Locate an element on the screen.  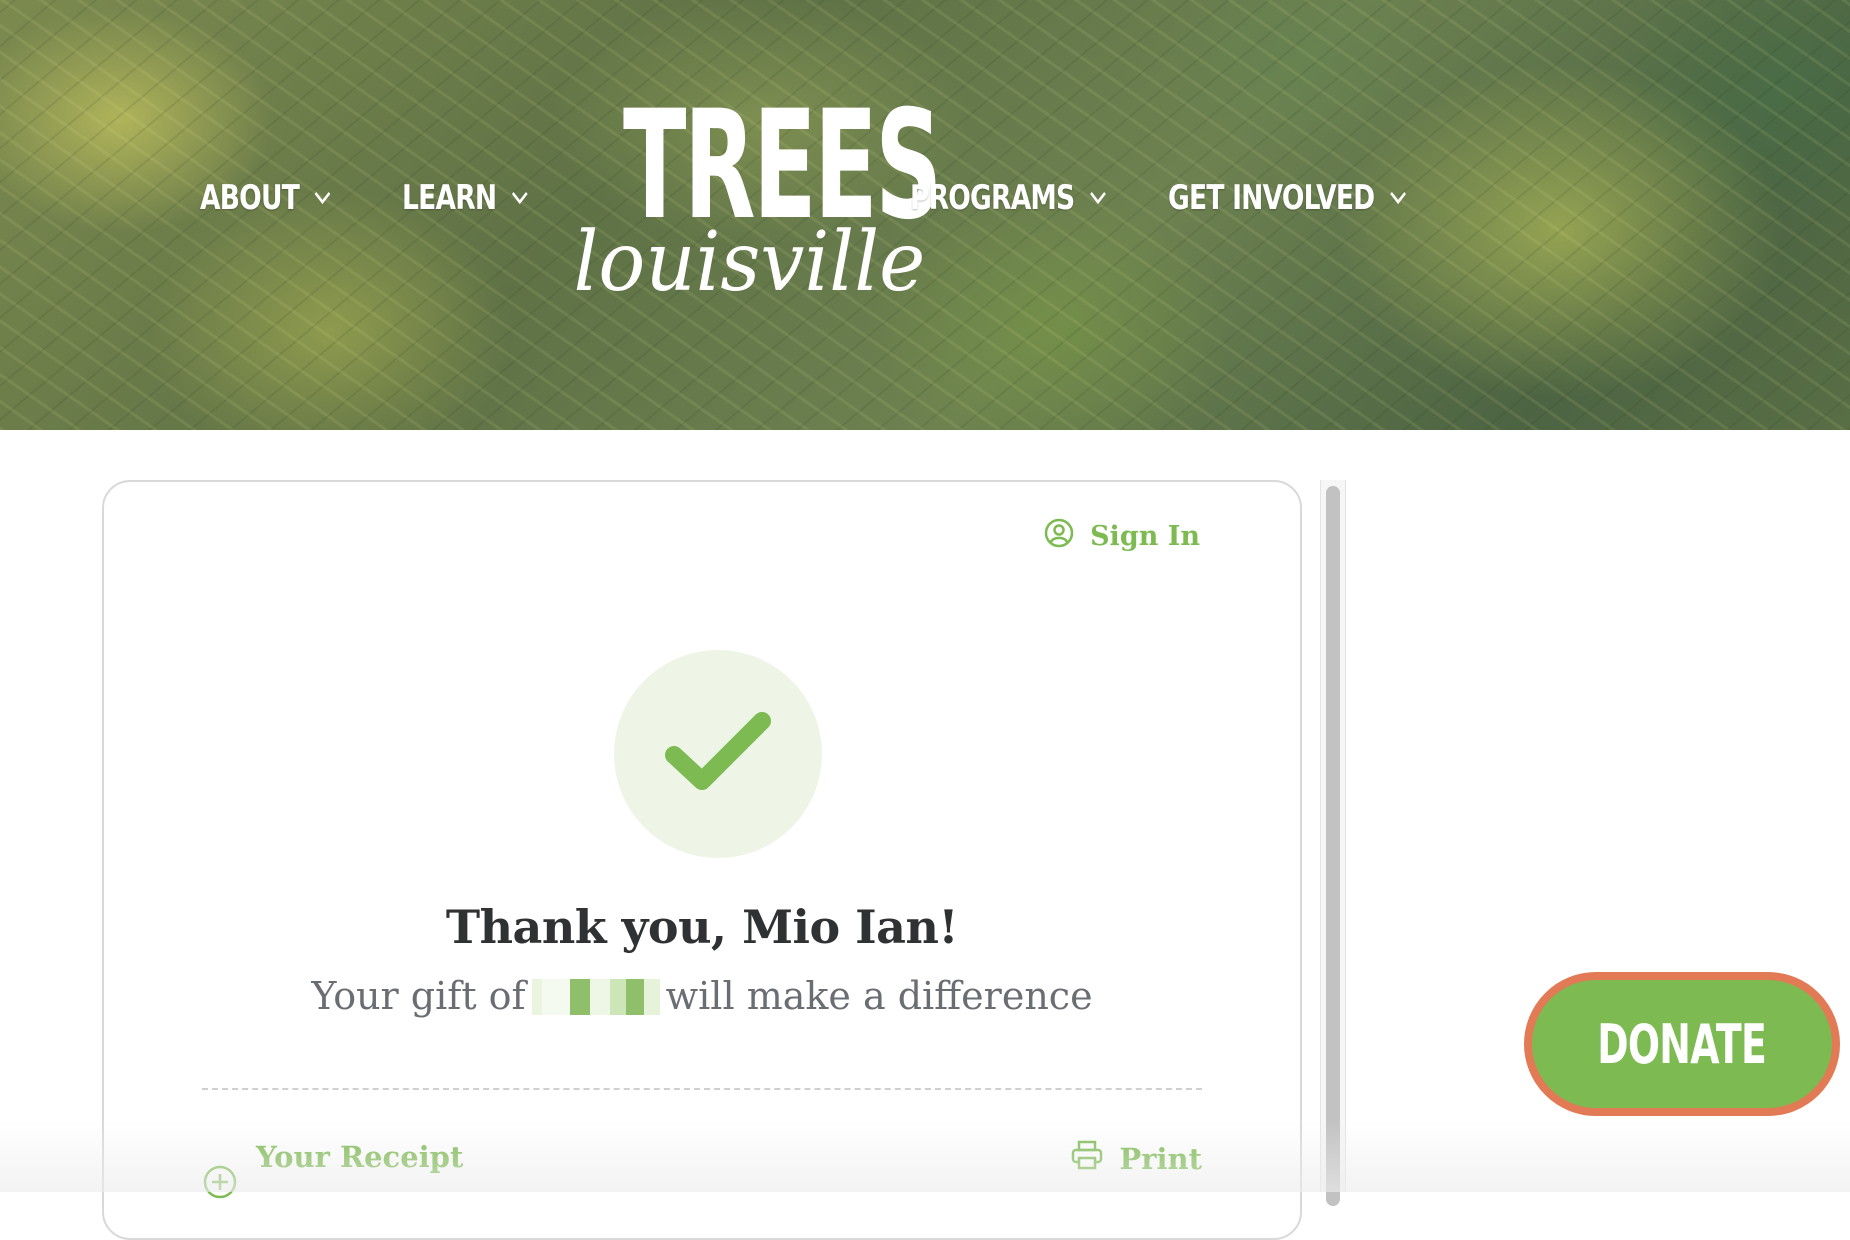
print-button: Print is located at coordinates (1136, 1158).